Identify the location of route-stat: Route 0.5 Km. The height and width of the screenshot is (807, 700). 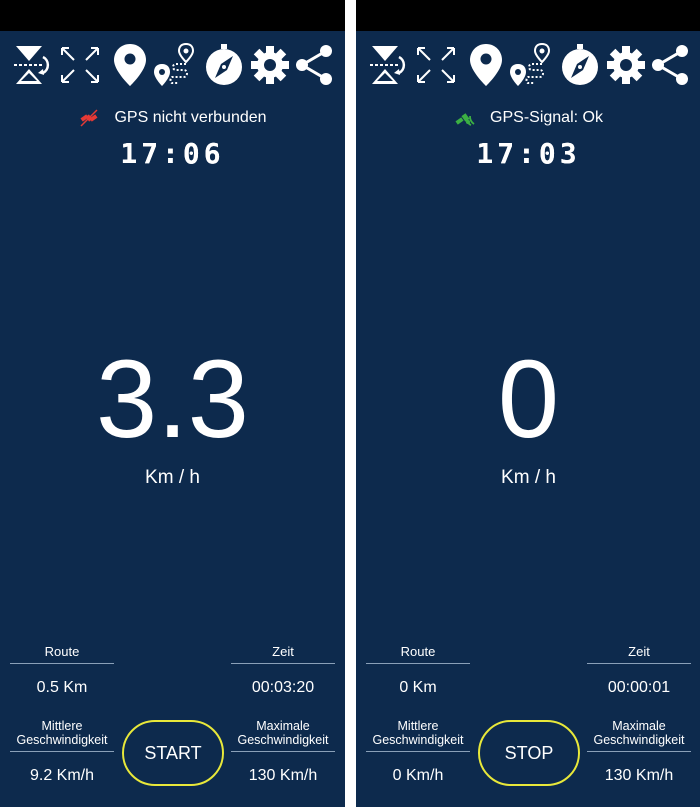
(62, 665).